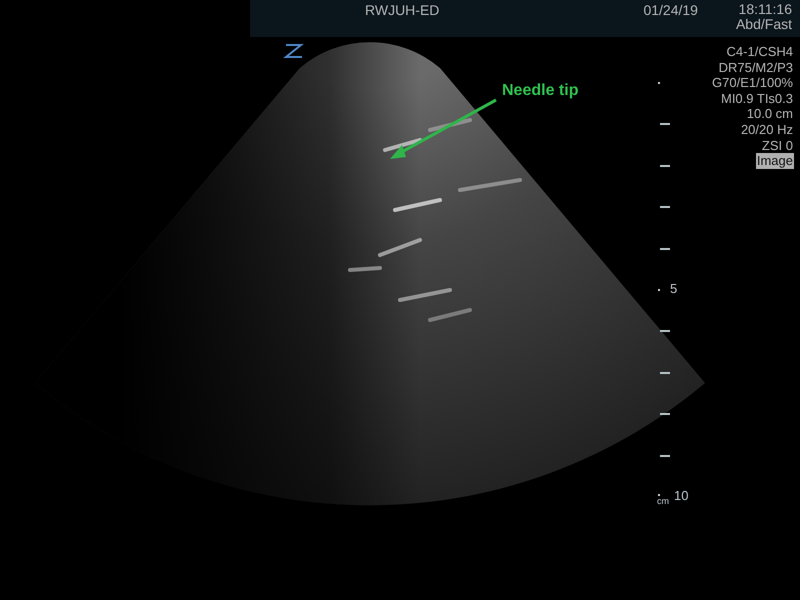 The image size is (800, 600). I want to click on annotation-label: Needle tip, so click(540, 91).